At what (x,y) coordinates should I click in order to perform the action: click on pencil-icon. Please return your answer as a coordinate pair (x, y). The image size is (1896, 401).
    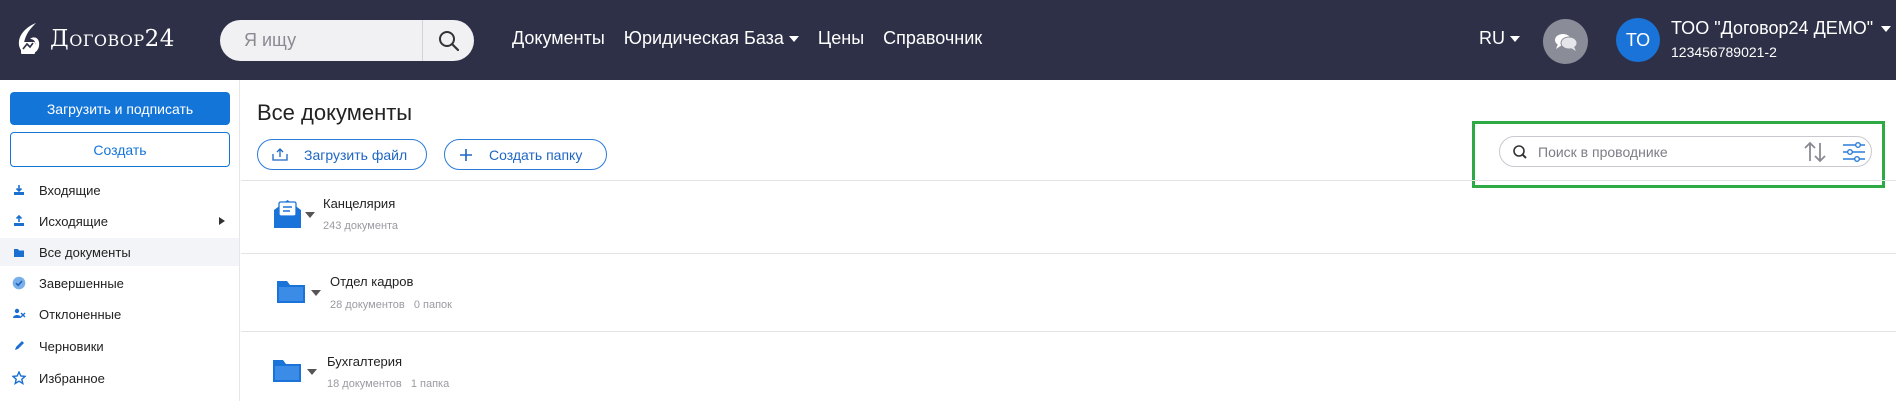
    Looking at the image, I should click on (19, 346).